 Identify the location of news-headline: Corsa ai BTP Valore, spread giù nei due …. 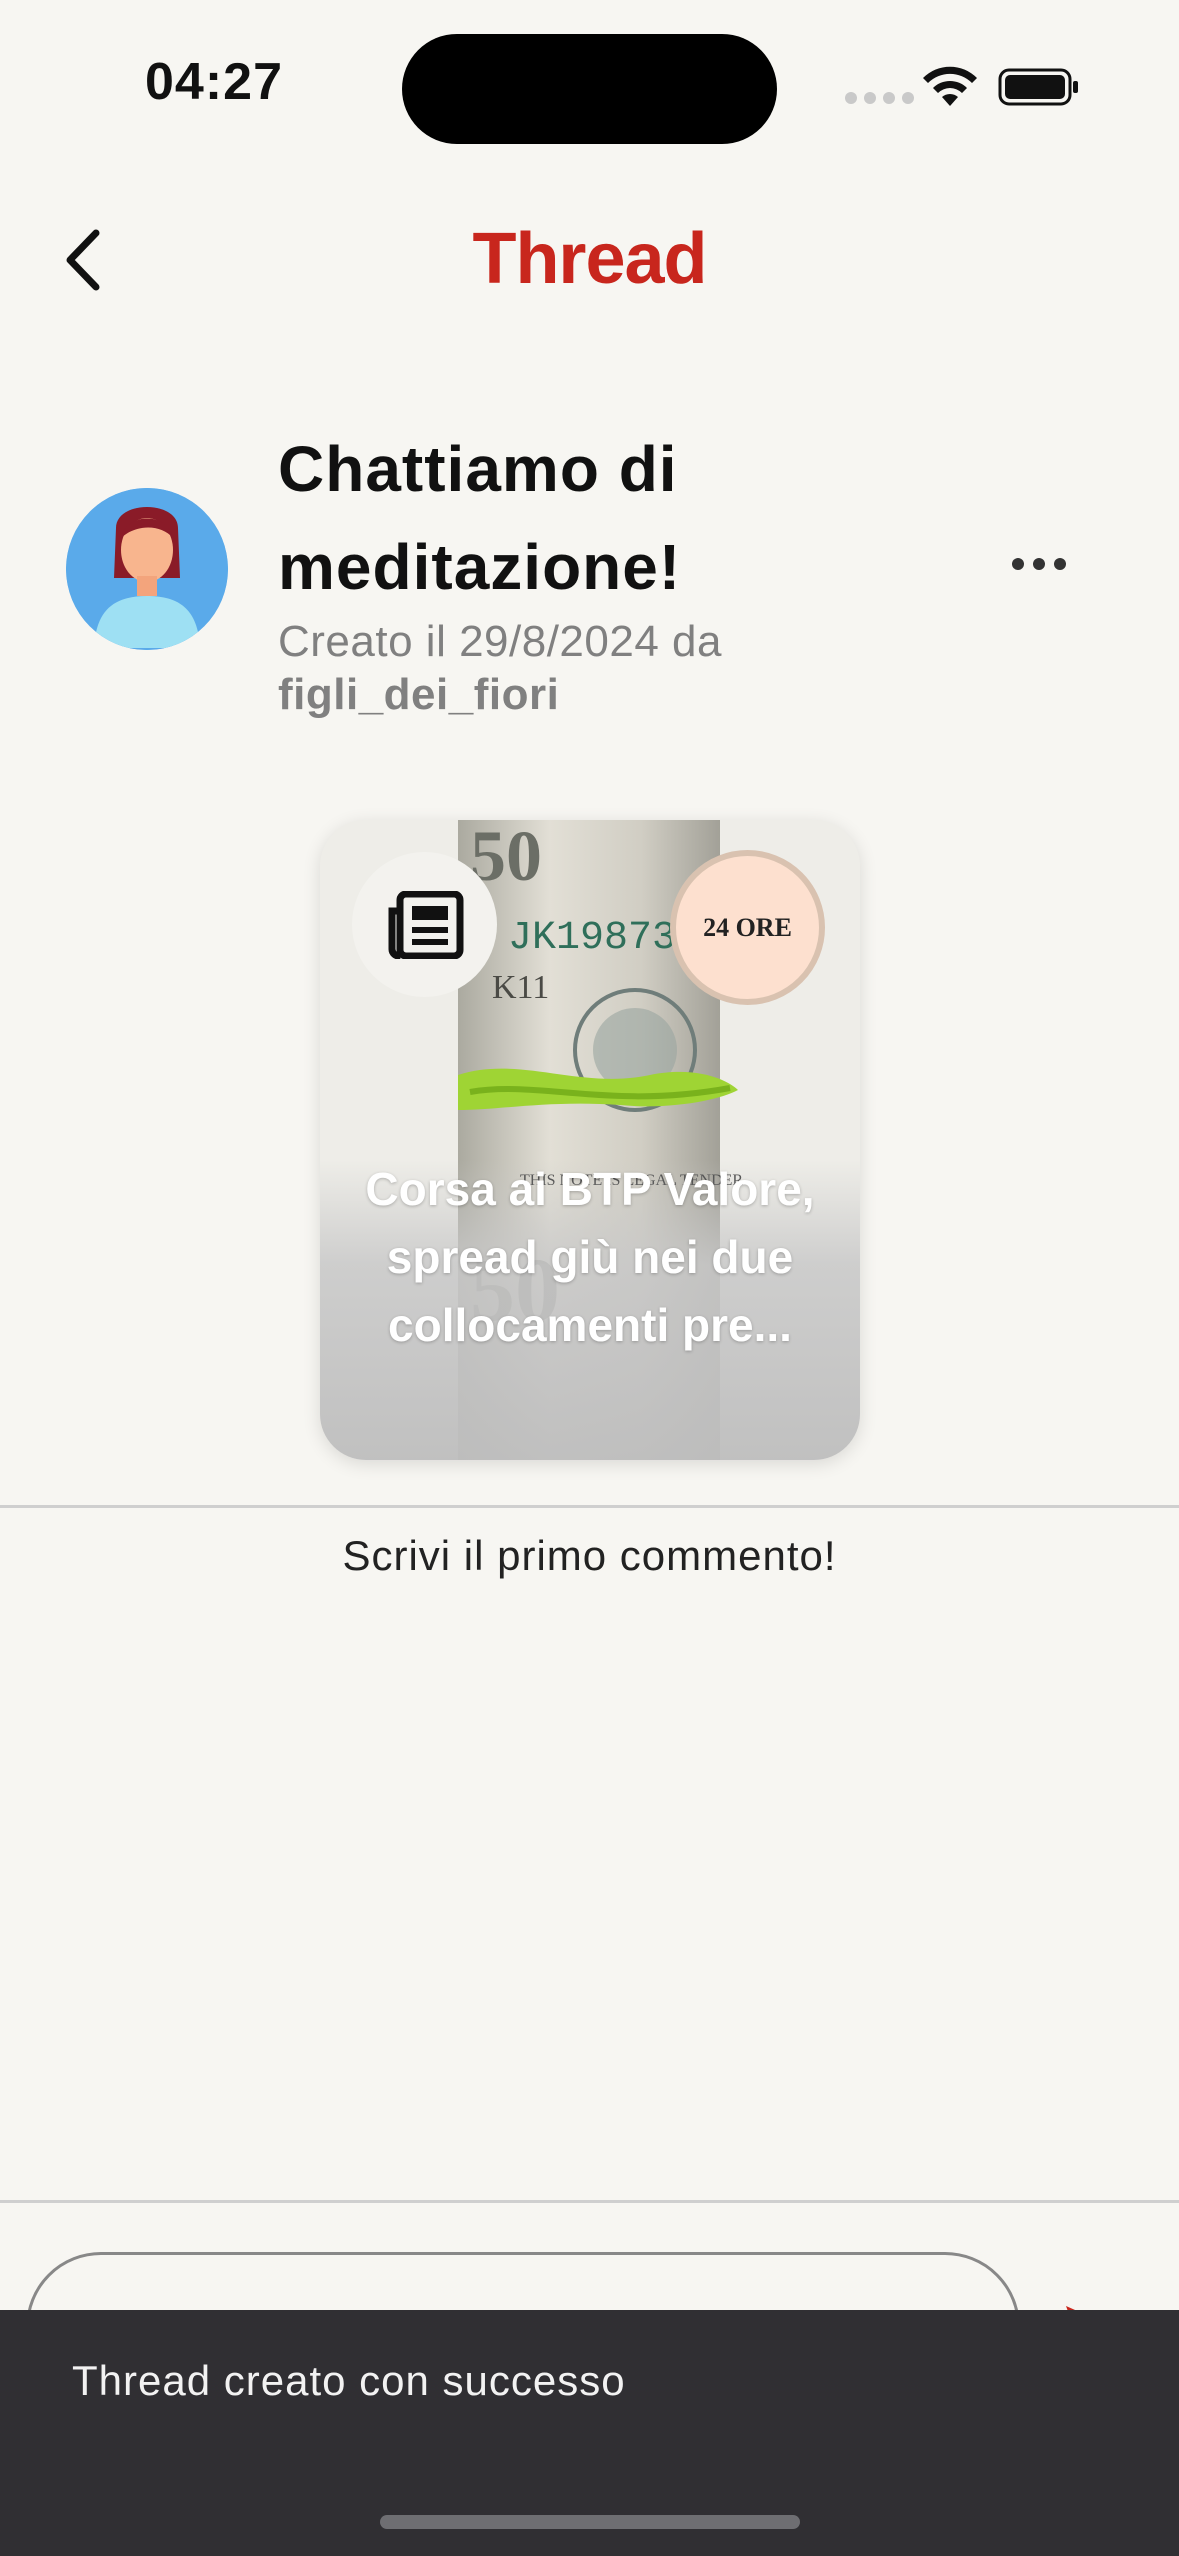
(590, 1257).